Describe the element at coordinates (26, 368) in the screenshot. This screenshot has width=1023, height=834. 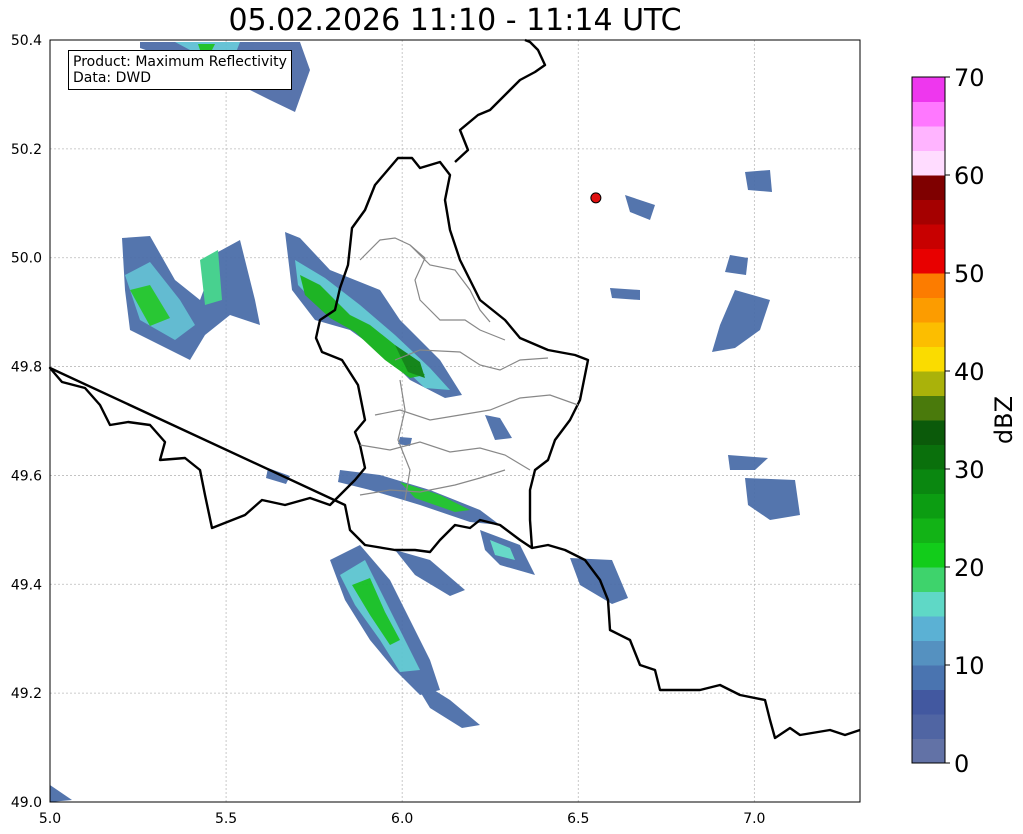
I see `y-tick-label: 49.8` at that location.